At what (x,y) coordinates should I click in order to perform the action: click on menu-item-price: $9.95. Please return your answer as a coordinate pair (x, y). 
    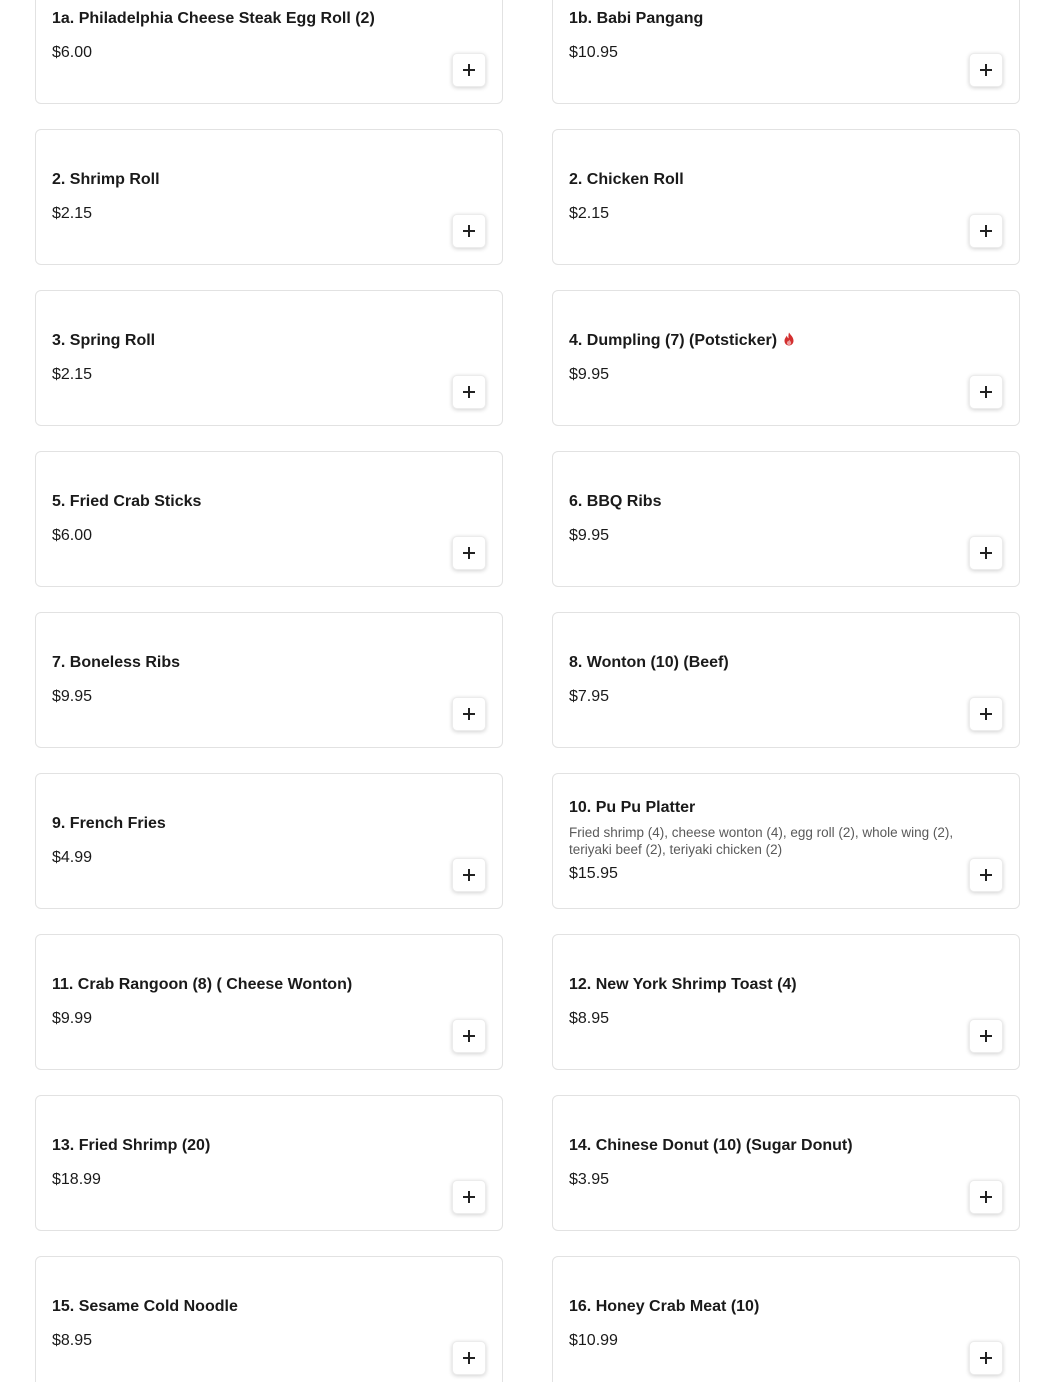
    Looking at the image, I should click on (589, 374).